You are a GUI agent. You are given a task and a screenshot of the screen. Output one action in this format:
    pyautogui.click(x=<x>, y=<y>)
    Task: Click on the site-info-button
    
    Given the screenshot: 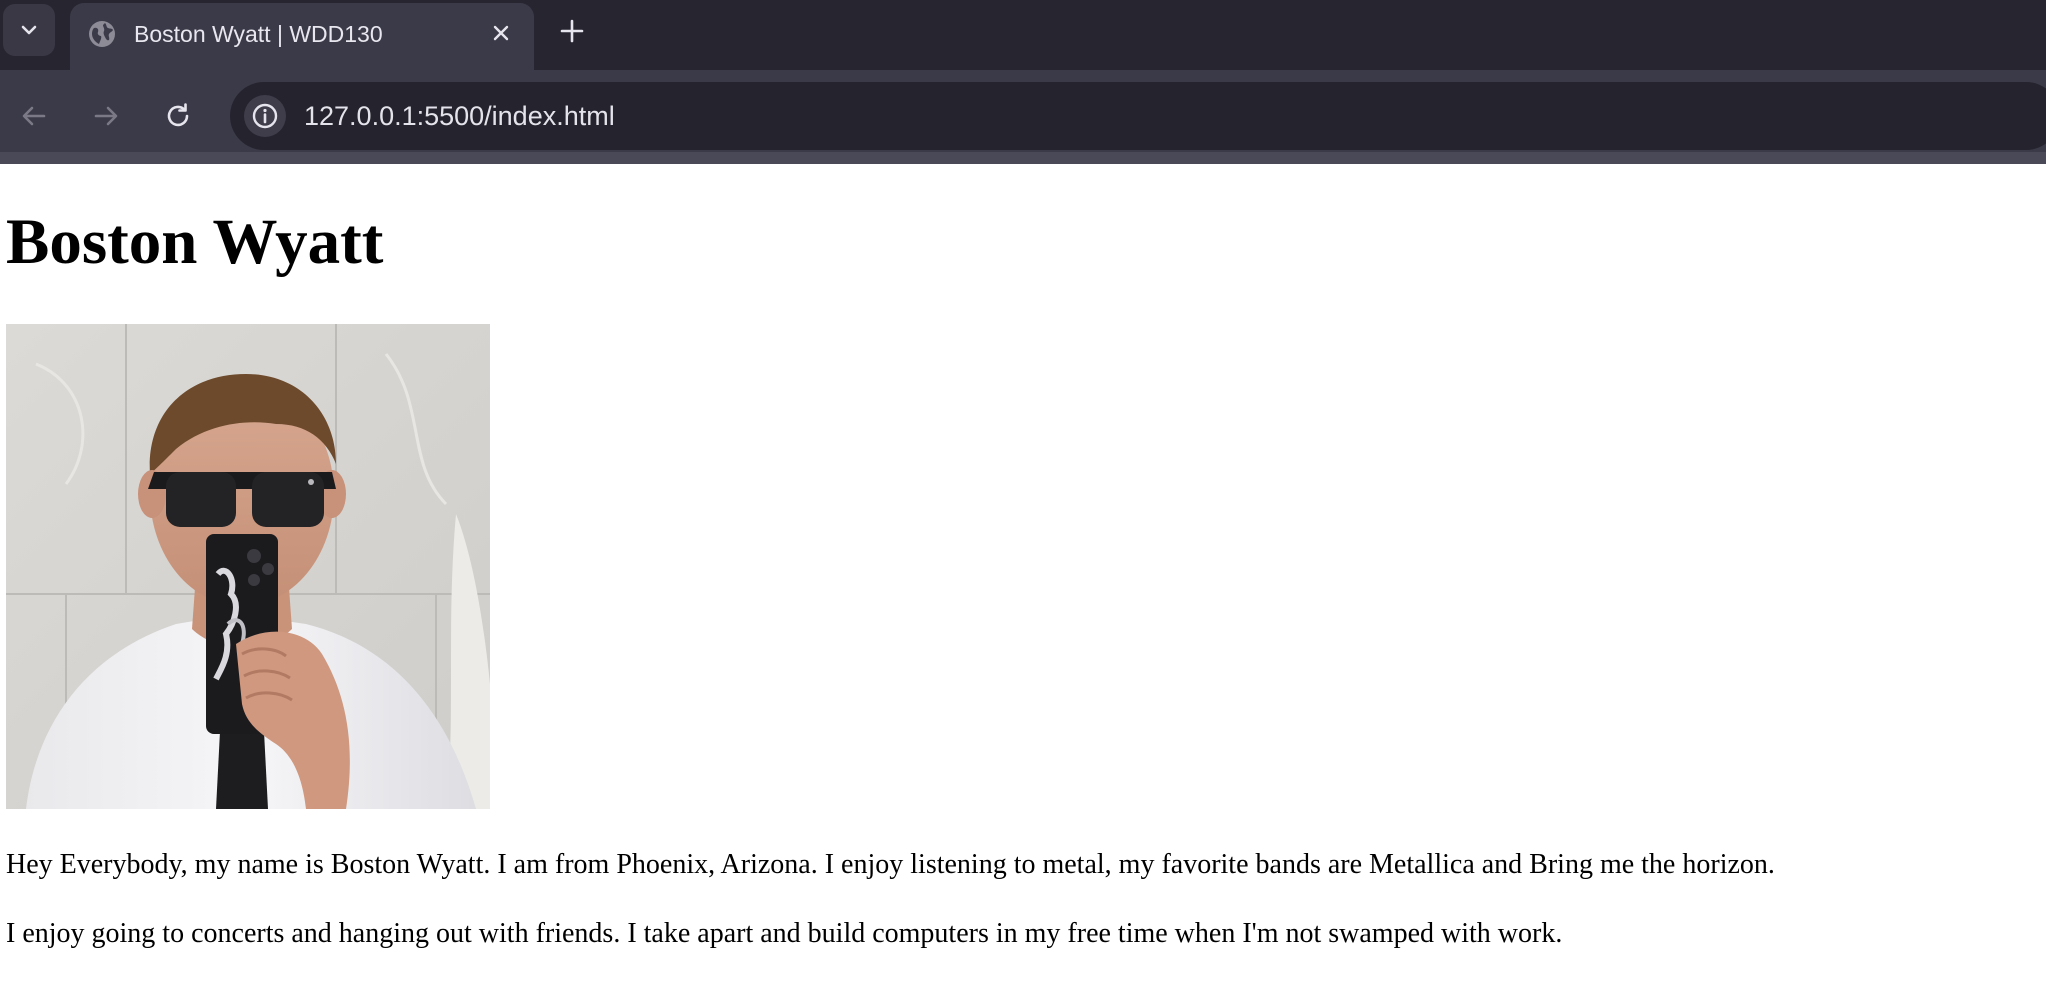 What is the action you would take?
    pyautogui.click(x=265, y=116)
    